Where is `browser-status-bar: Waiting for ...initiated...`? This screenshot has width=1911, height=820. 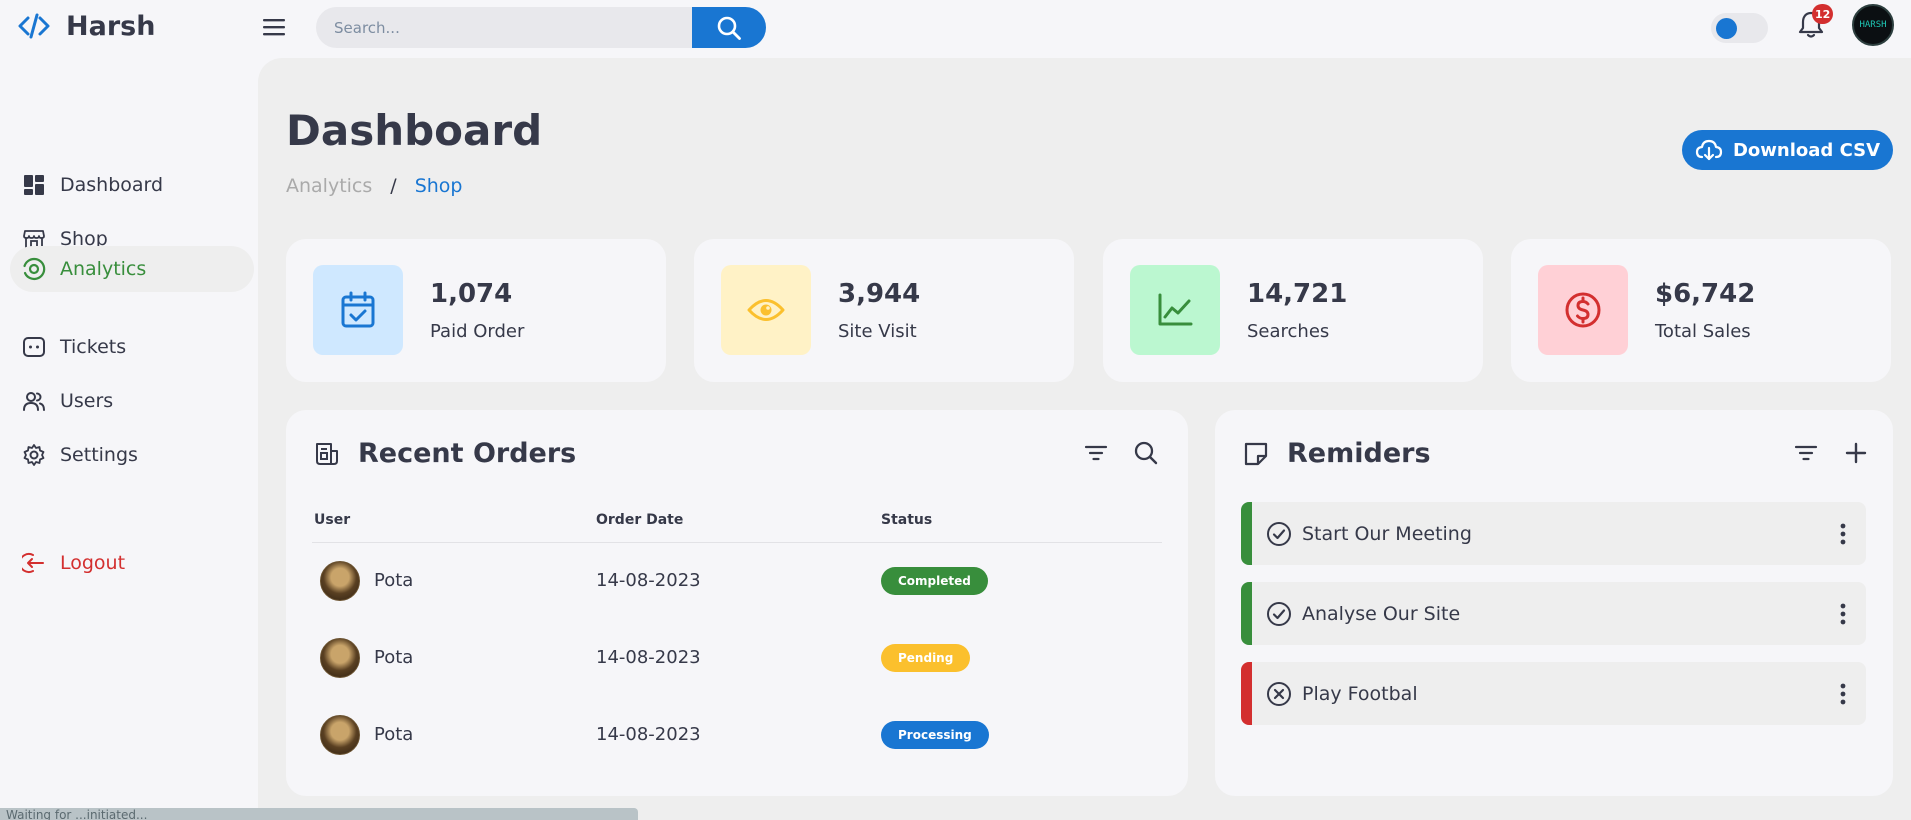 browser-status-bar: Waiting for ...initiated... is located at coordinates (319, 814).